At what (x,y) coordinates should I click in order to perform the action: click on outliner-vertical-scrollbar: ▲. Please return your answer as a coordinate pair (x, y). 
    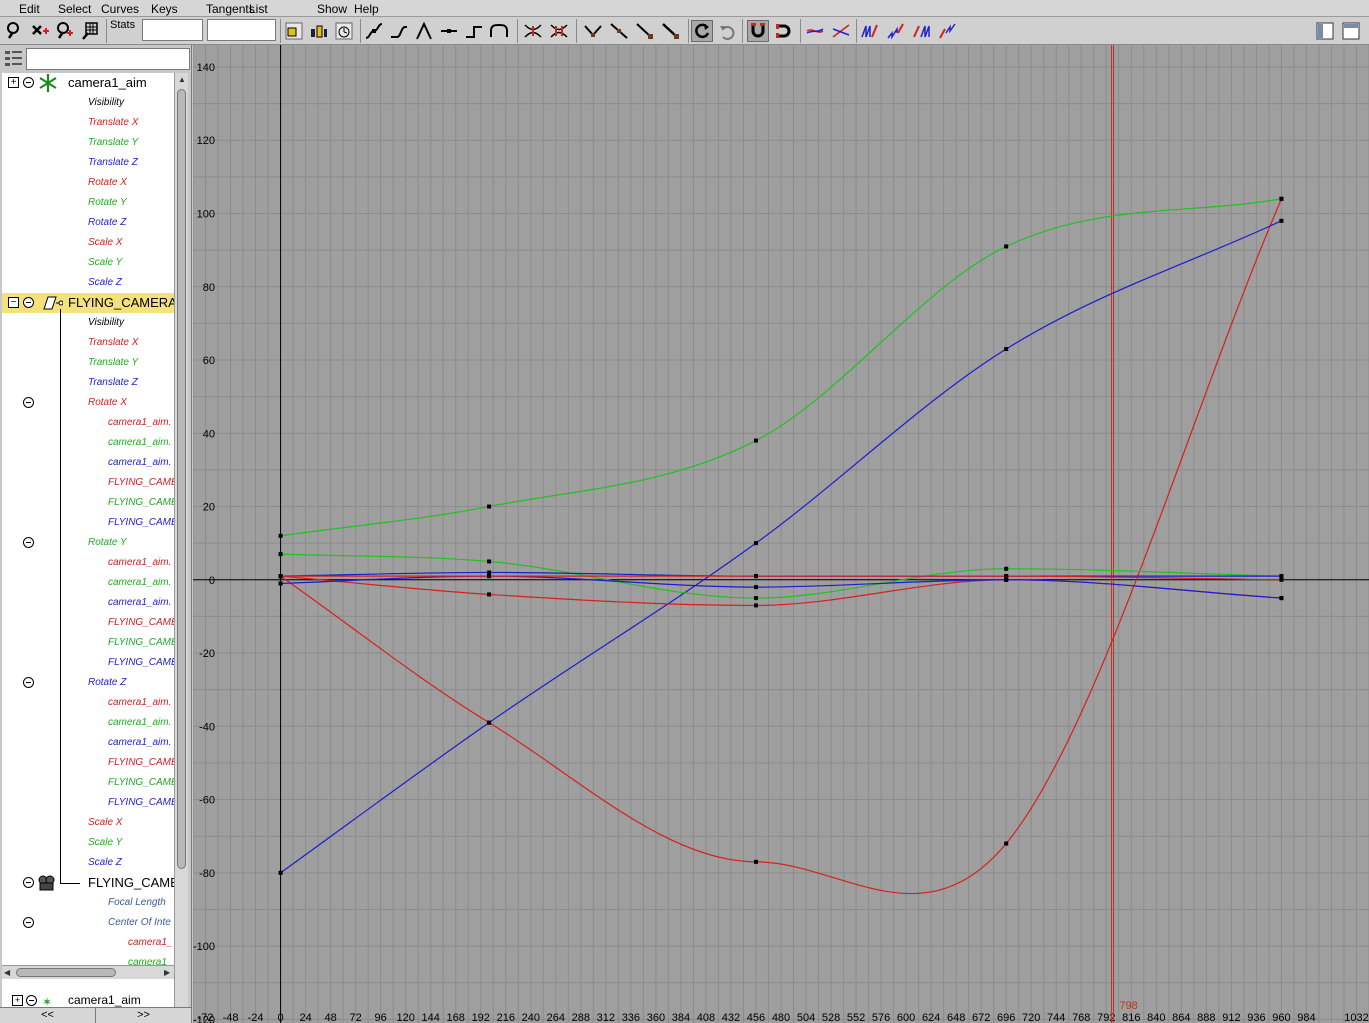
    Looking at the image, I should click on (181, 540).